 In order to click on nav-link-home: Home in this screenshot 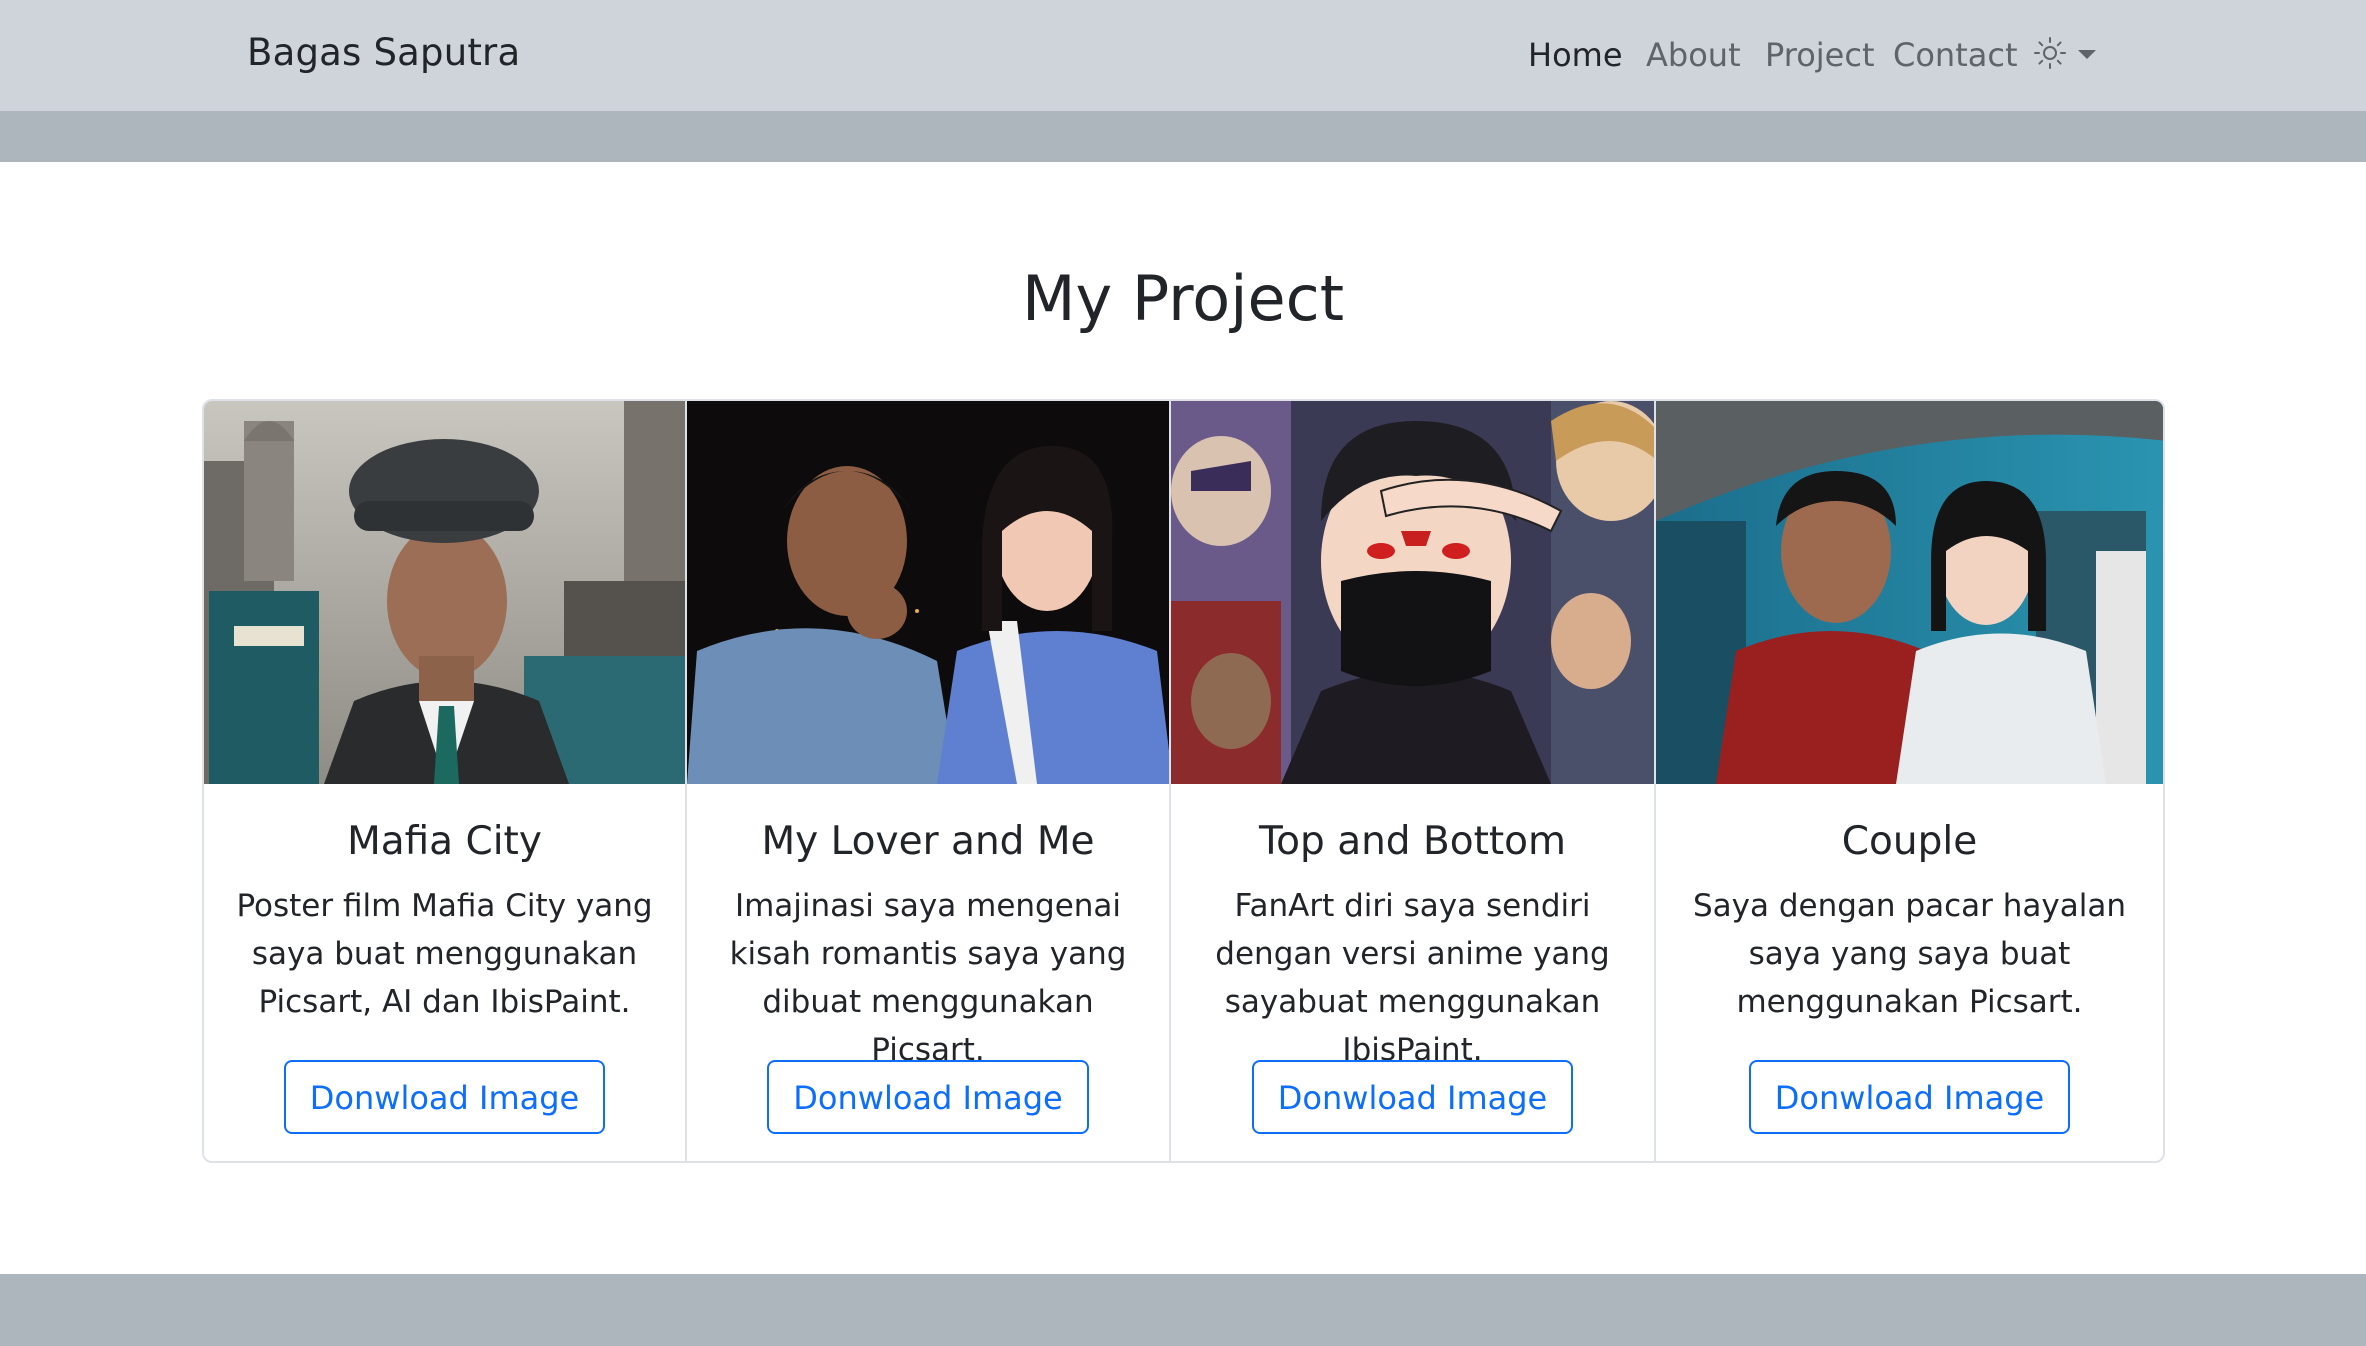, I will do `click(1575, 55)`.